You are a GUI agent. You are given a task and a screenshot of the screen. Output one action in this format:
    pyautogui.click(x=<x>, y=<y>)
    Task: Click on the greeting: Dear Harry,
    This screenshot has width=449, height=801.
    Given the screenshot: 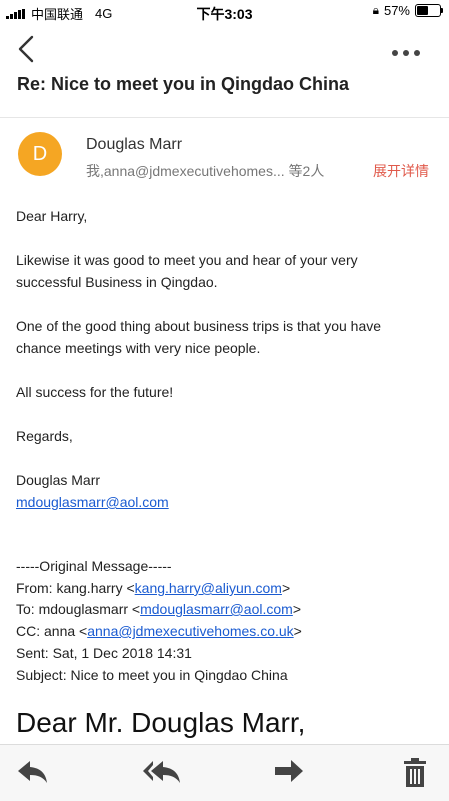 What is the action you would take?
    pyautogui.click(x=52, y=216)
    